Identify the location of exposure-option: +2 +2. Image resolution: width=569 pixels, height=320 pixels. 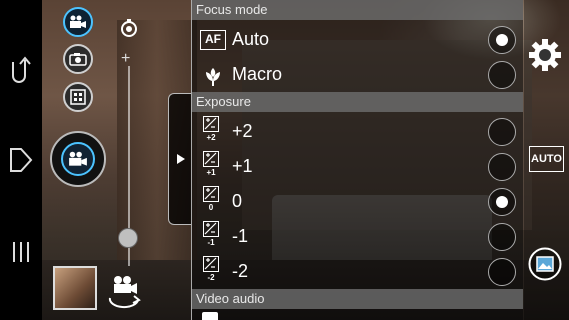
(357, 131).